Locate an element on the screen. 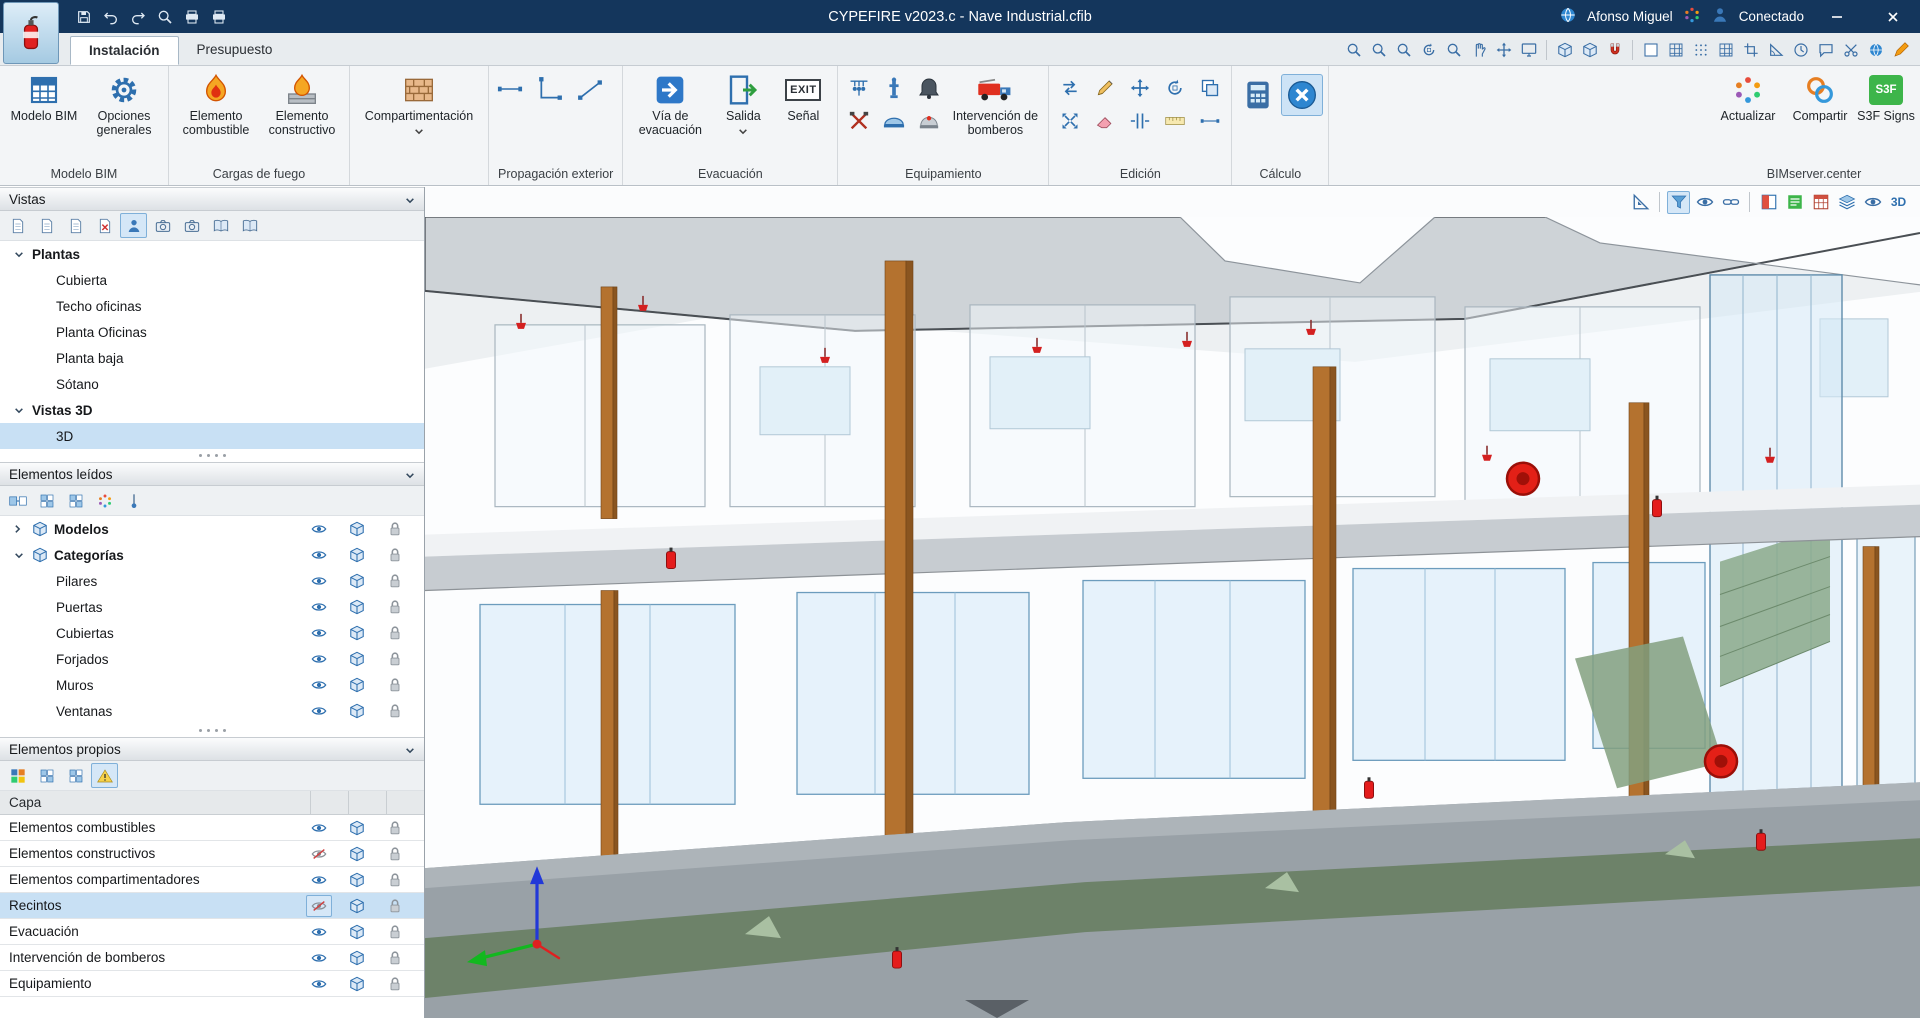 The width and height of the screenshot is (1920, 1018). update-clock-icon is located at coordinates (1800, 49).